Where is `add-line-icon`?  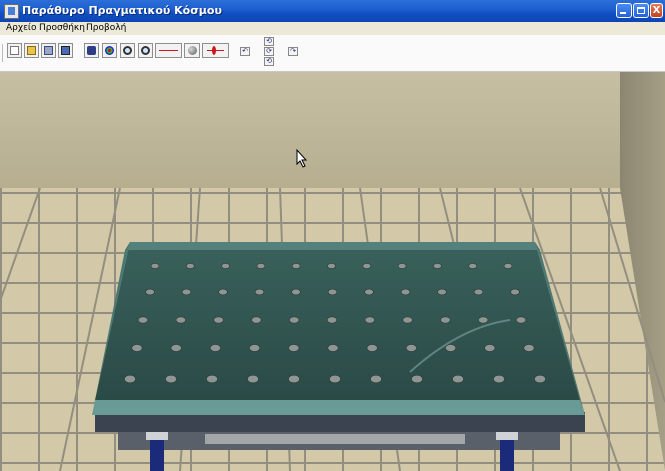
add-line-icon is located at coordinates (168, 50).